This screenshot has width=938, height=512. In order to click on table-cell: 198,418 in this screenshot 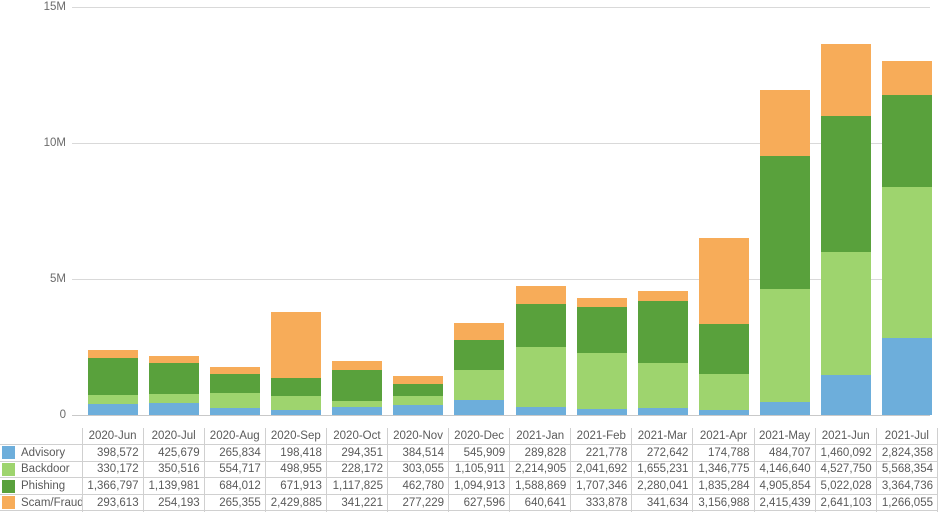, I will do `click(295, 453)`.